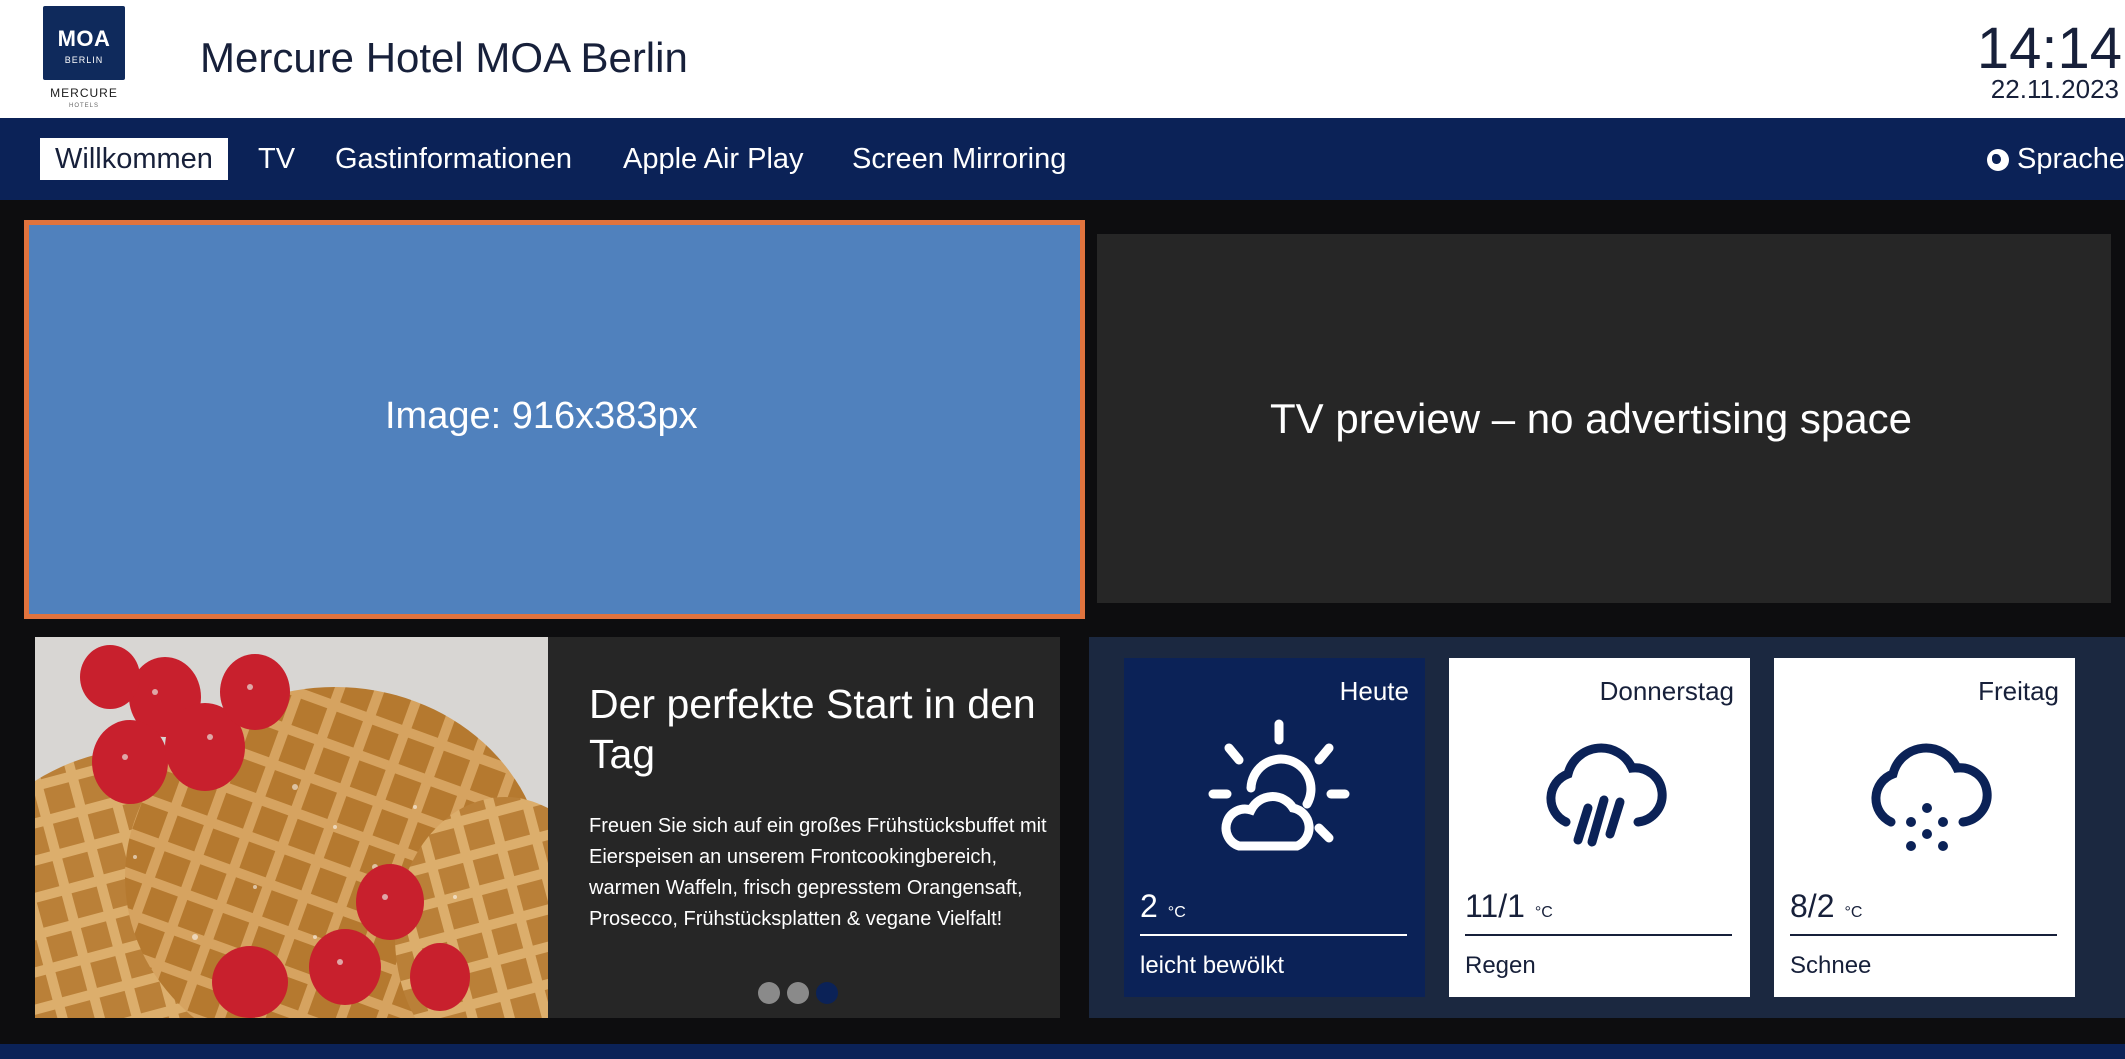 The width and height of the screenshot is (2125, 1059). What do you see at coordinates (83, 106) in the screenshot?
I see `logo-brand-sub-text: HOTELS` at bounding box center [83, 106].